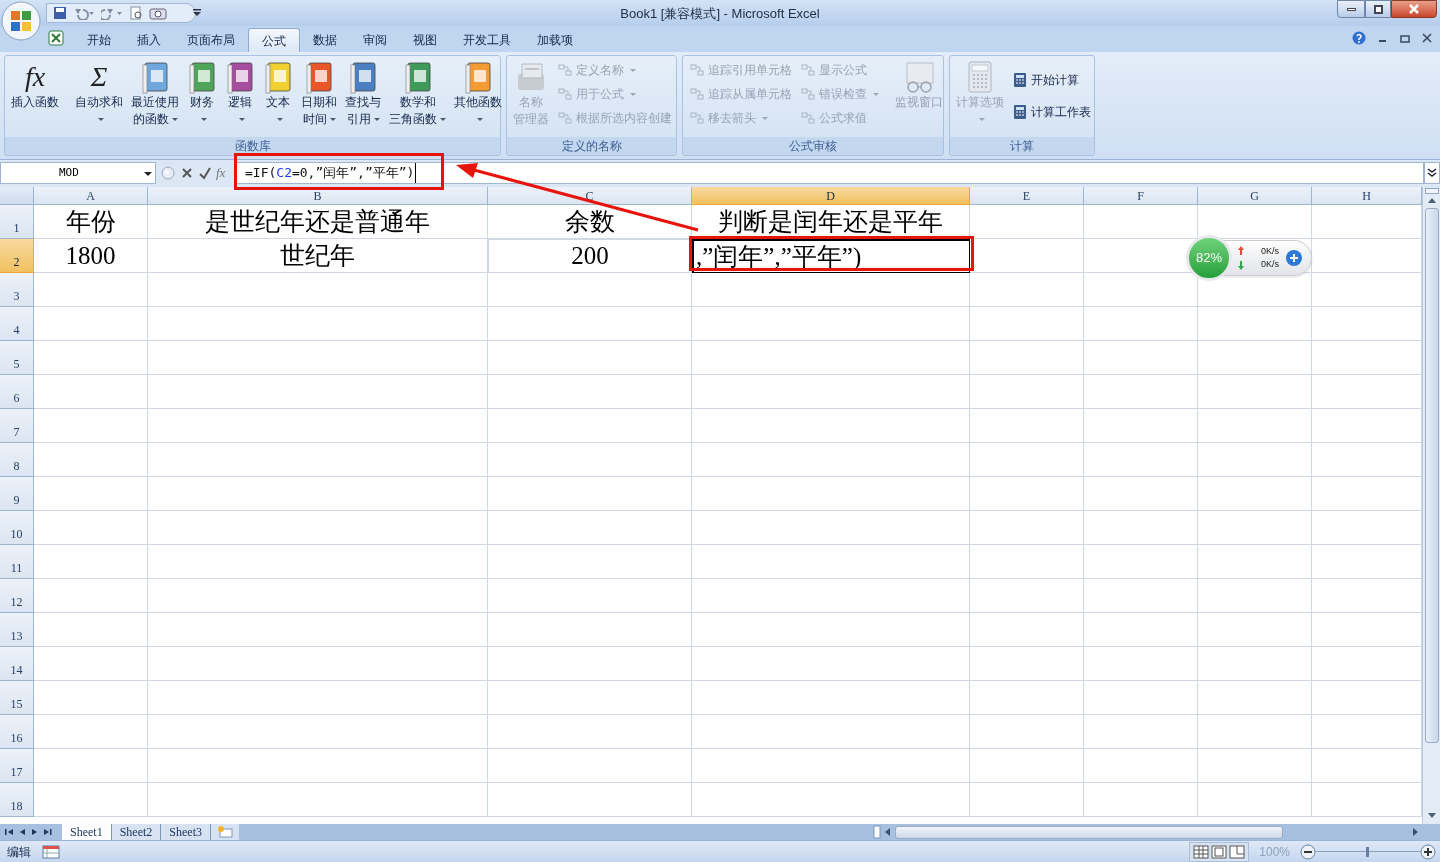  I want to click on scroll-right-icon, so click(1415, 832).